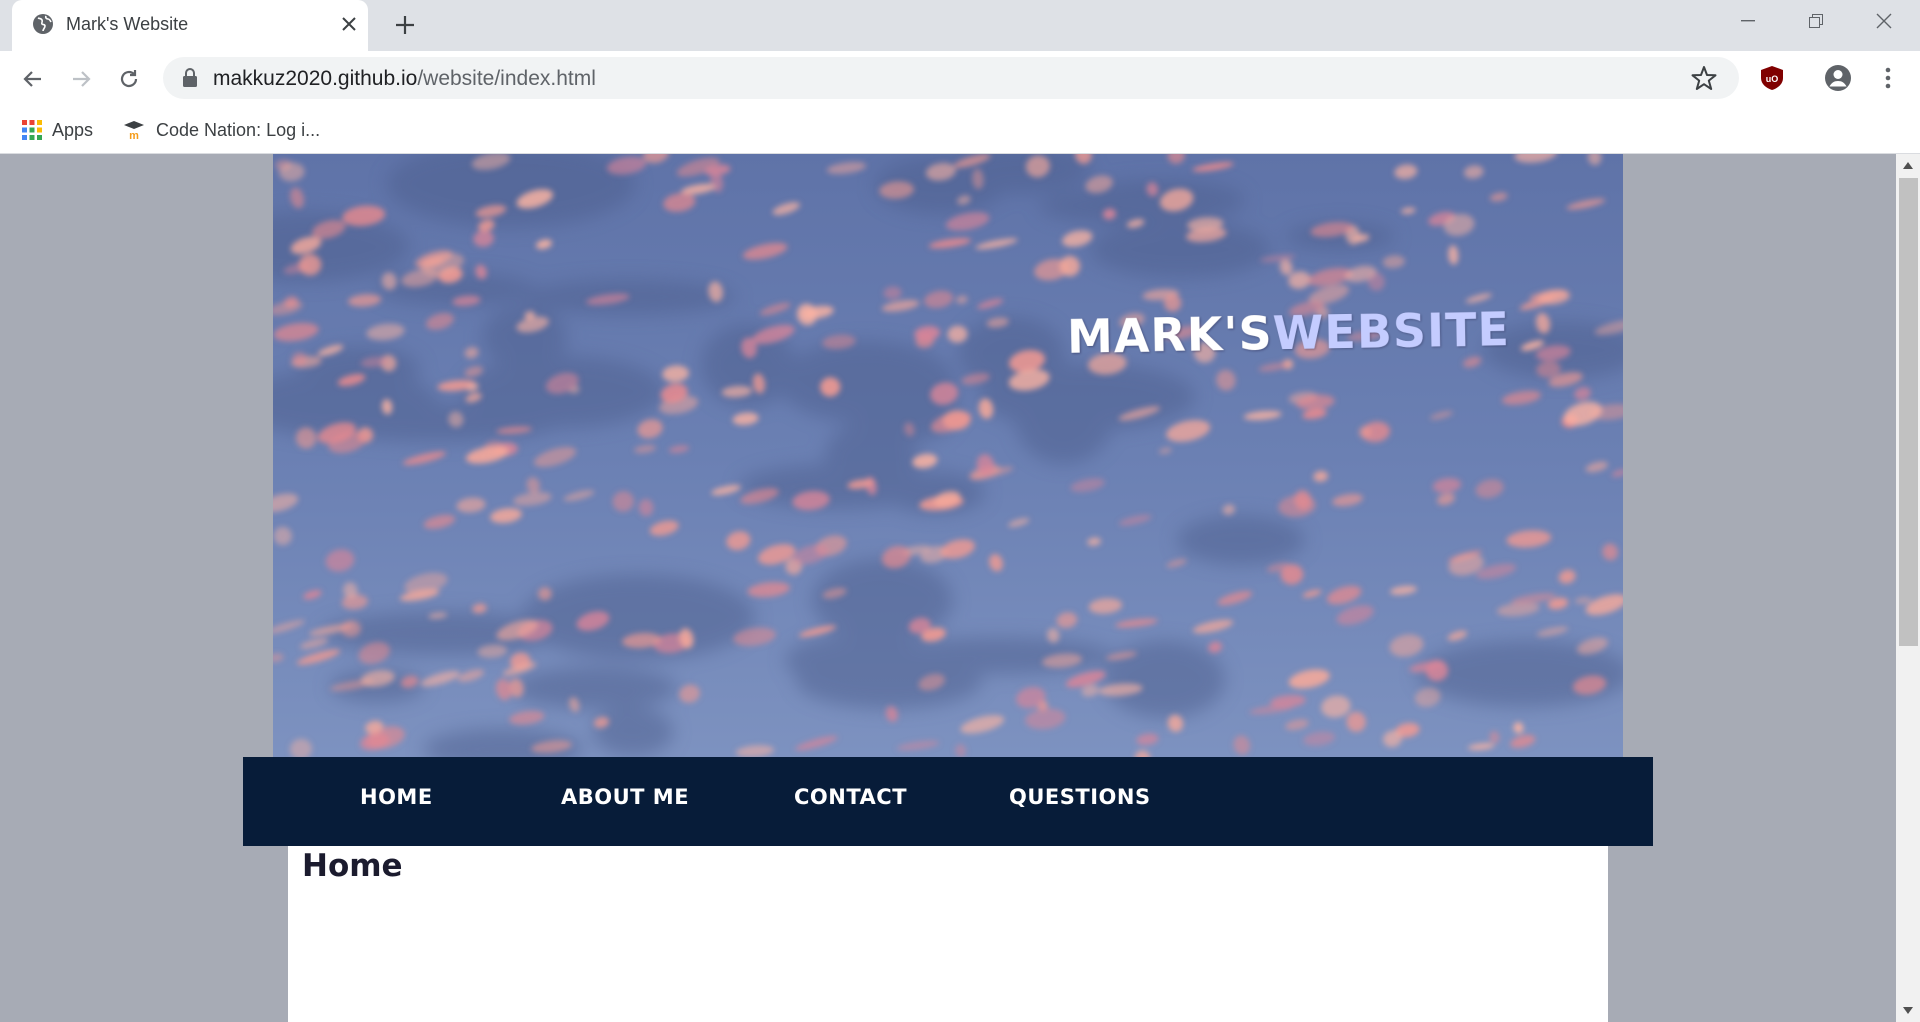 This screenshot has width=1920, height=1022. What do you see at coordinates (73, 129) in the screenshot?
I see `bookmark-apps-label: Apps` at bounding box center [73, 129].